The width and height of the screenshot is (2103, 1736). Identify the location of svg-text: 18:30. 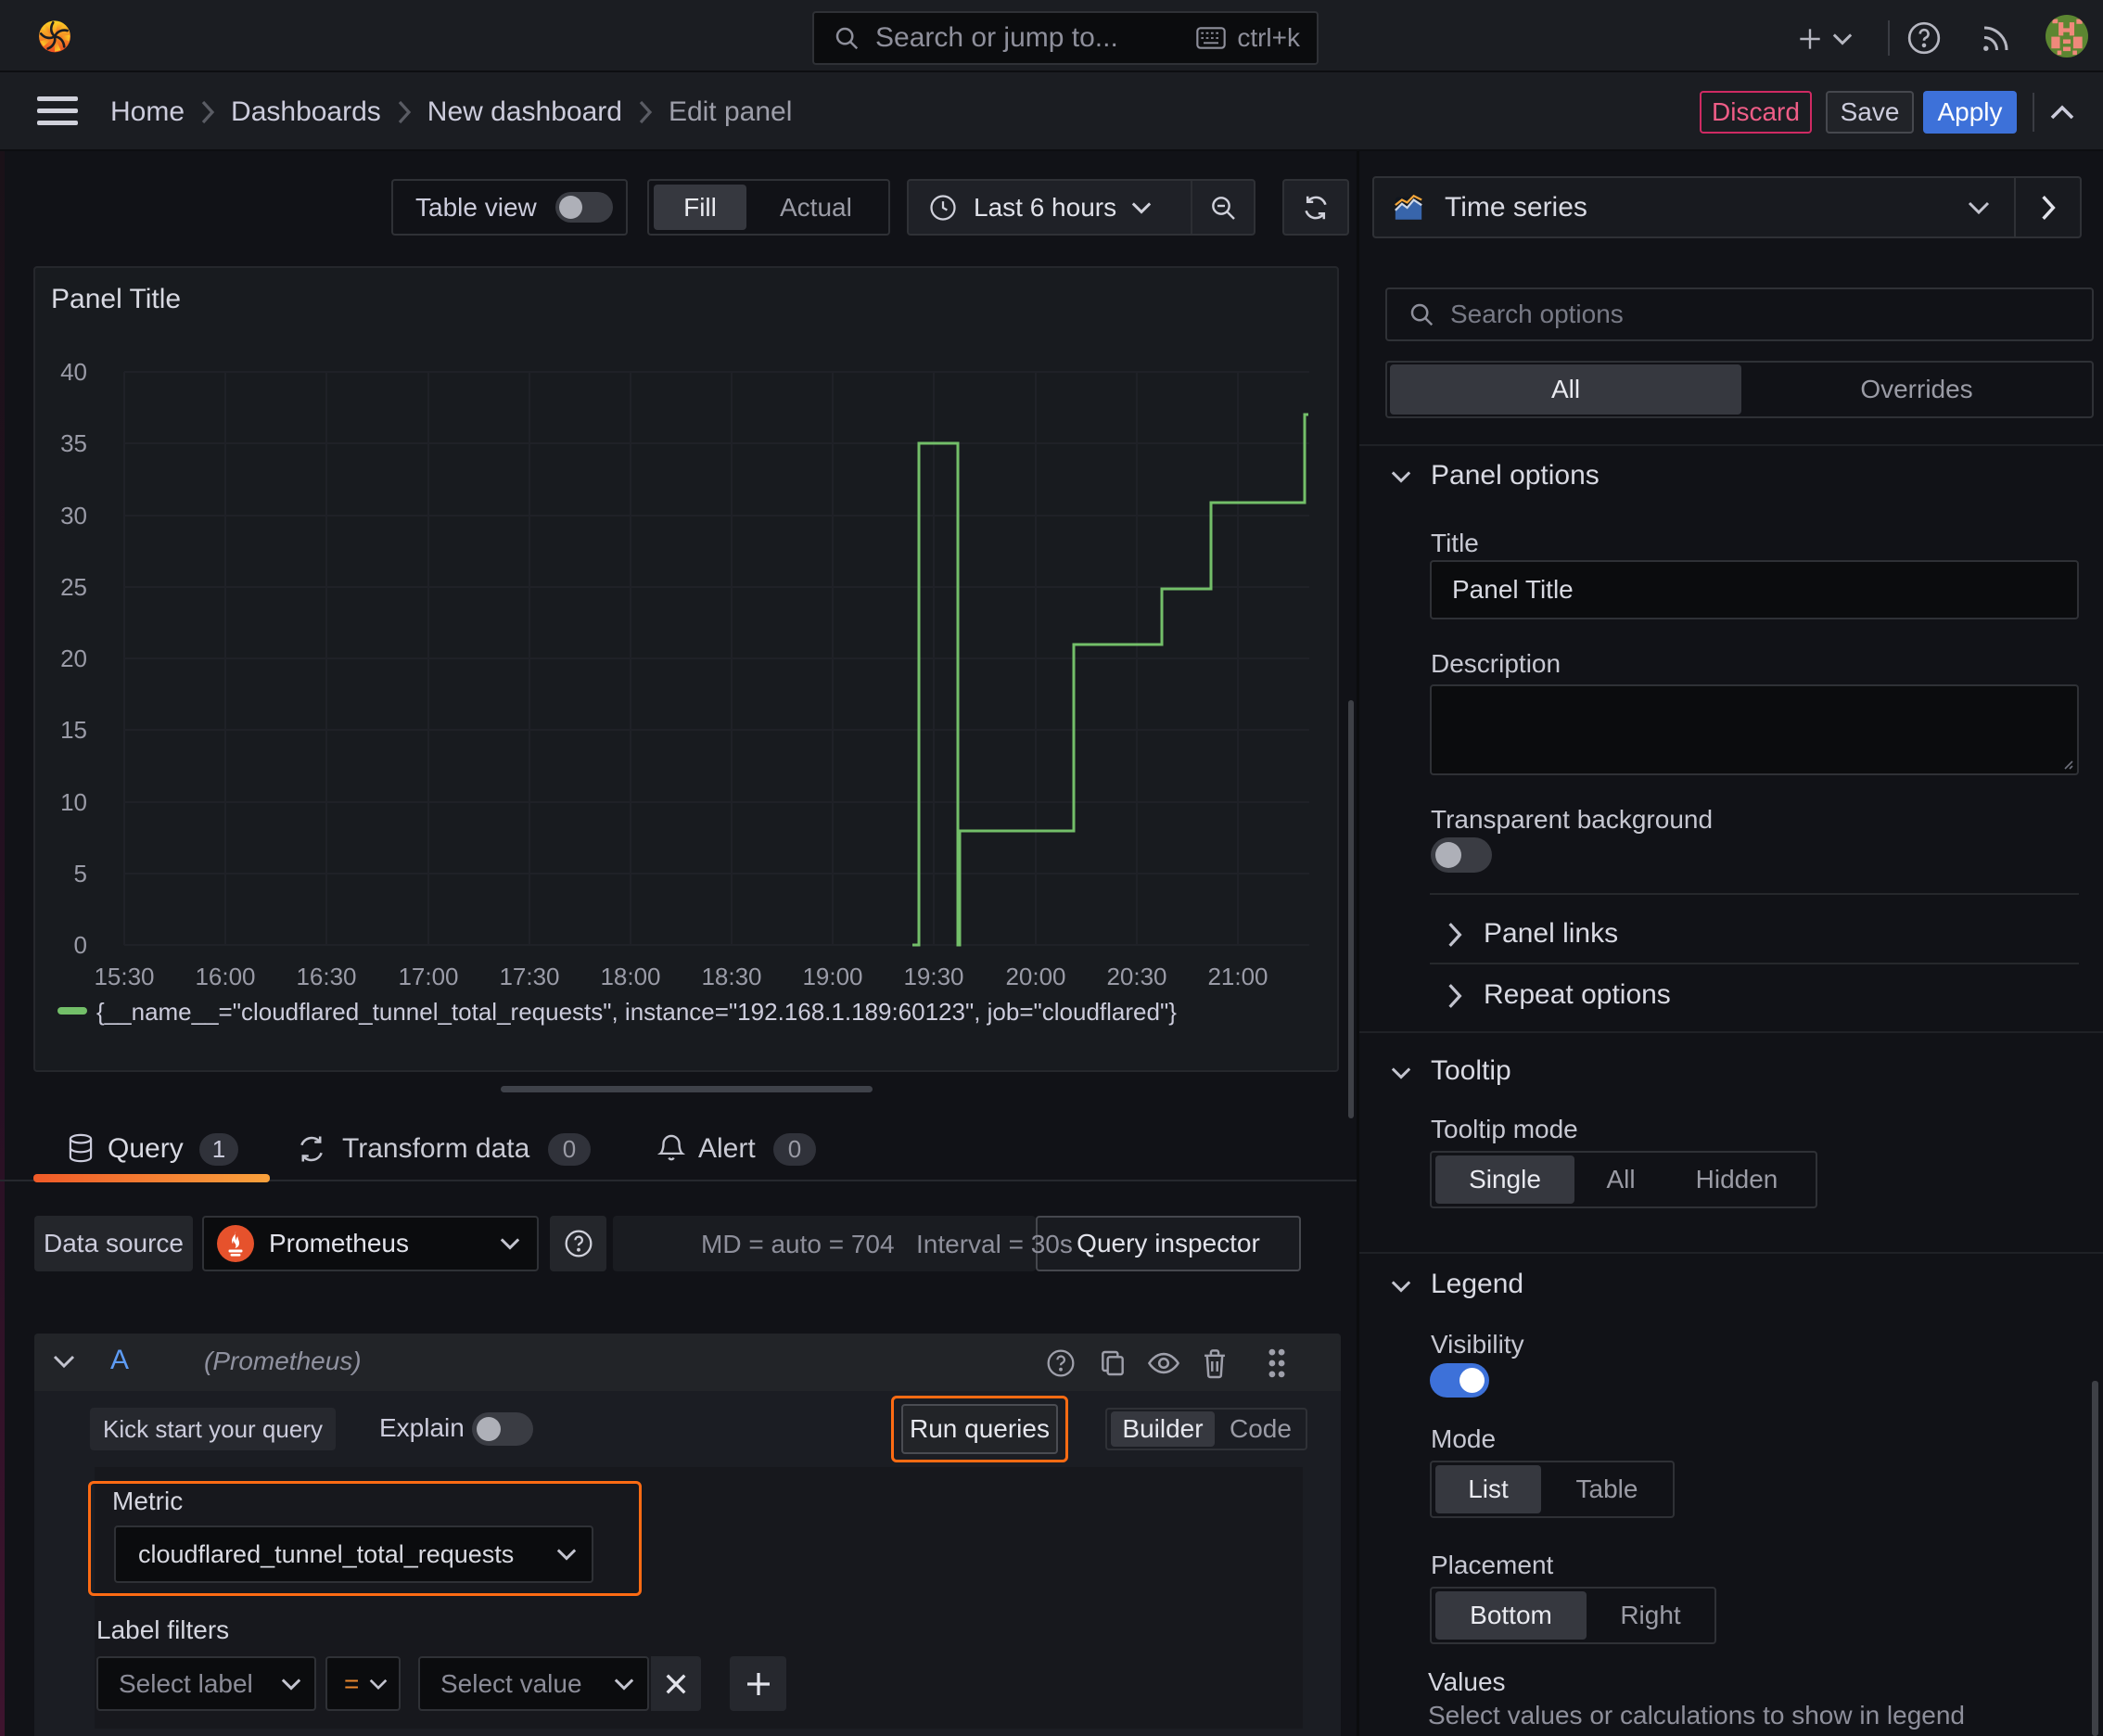
(731, 976).